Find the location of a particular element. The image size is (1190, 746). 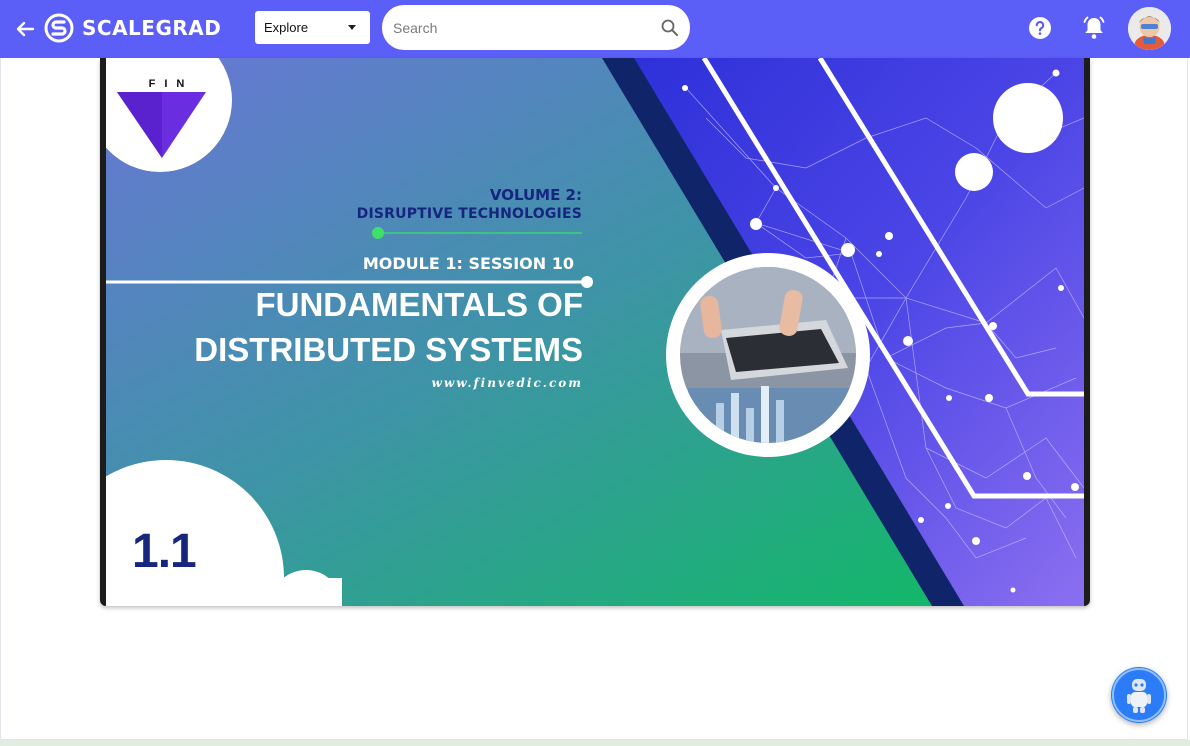

back-arrow-icon is located at coordinates (25, 29).